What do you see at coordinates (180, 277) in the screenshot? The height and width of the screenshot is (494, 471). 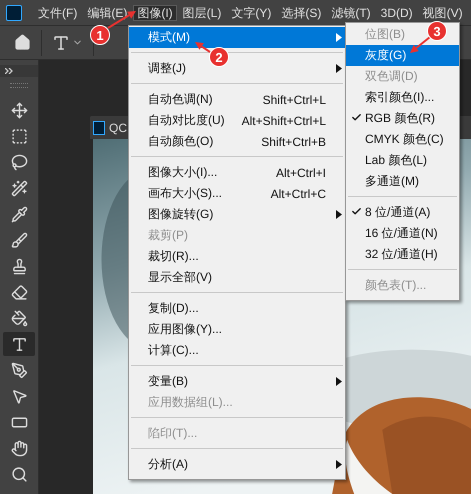 I see `menu-item: 显示全部(V)` at bounding box center [180, 277].